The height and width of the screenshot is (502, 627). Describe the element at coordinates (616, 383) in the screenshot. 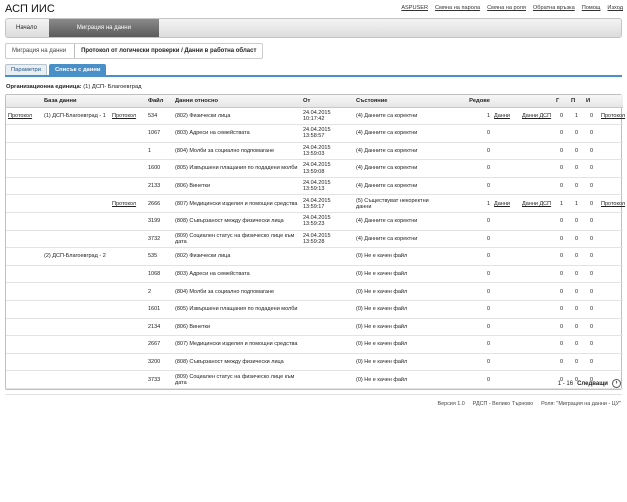

I see `chevron-right-icon: ›` at that location.